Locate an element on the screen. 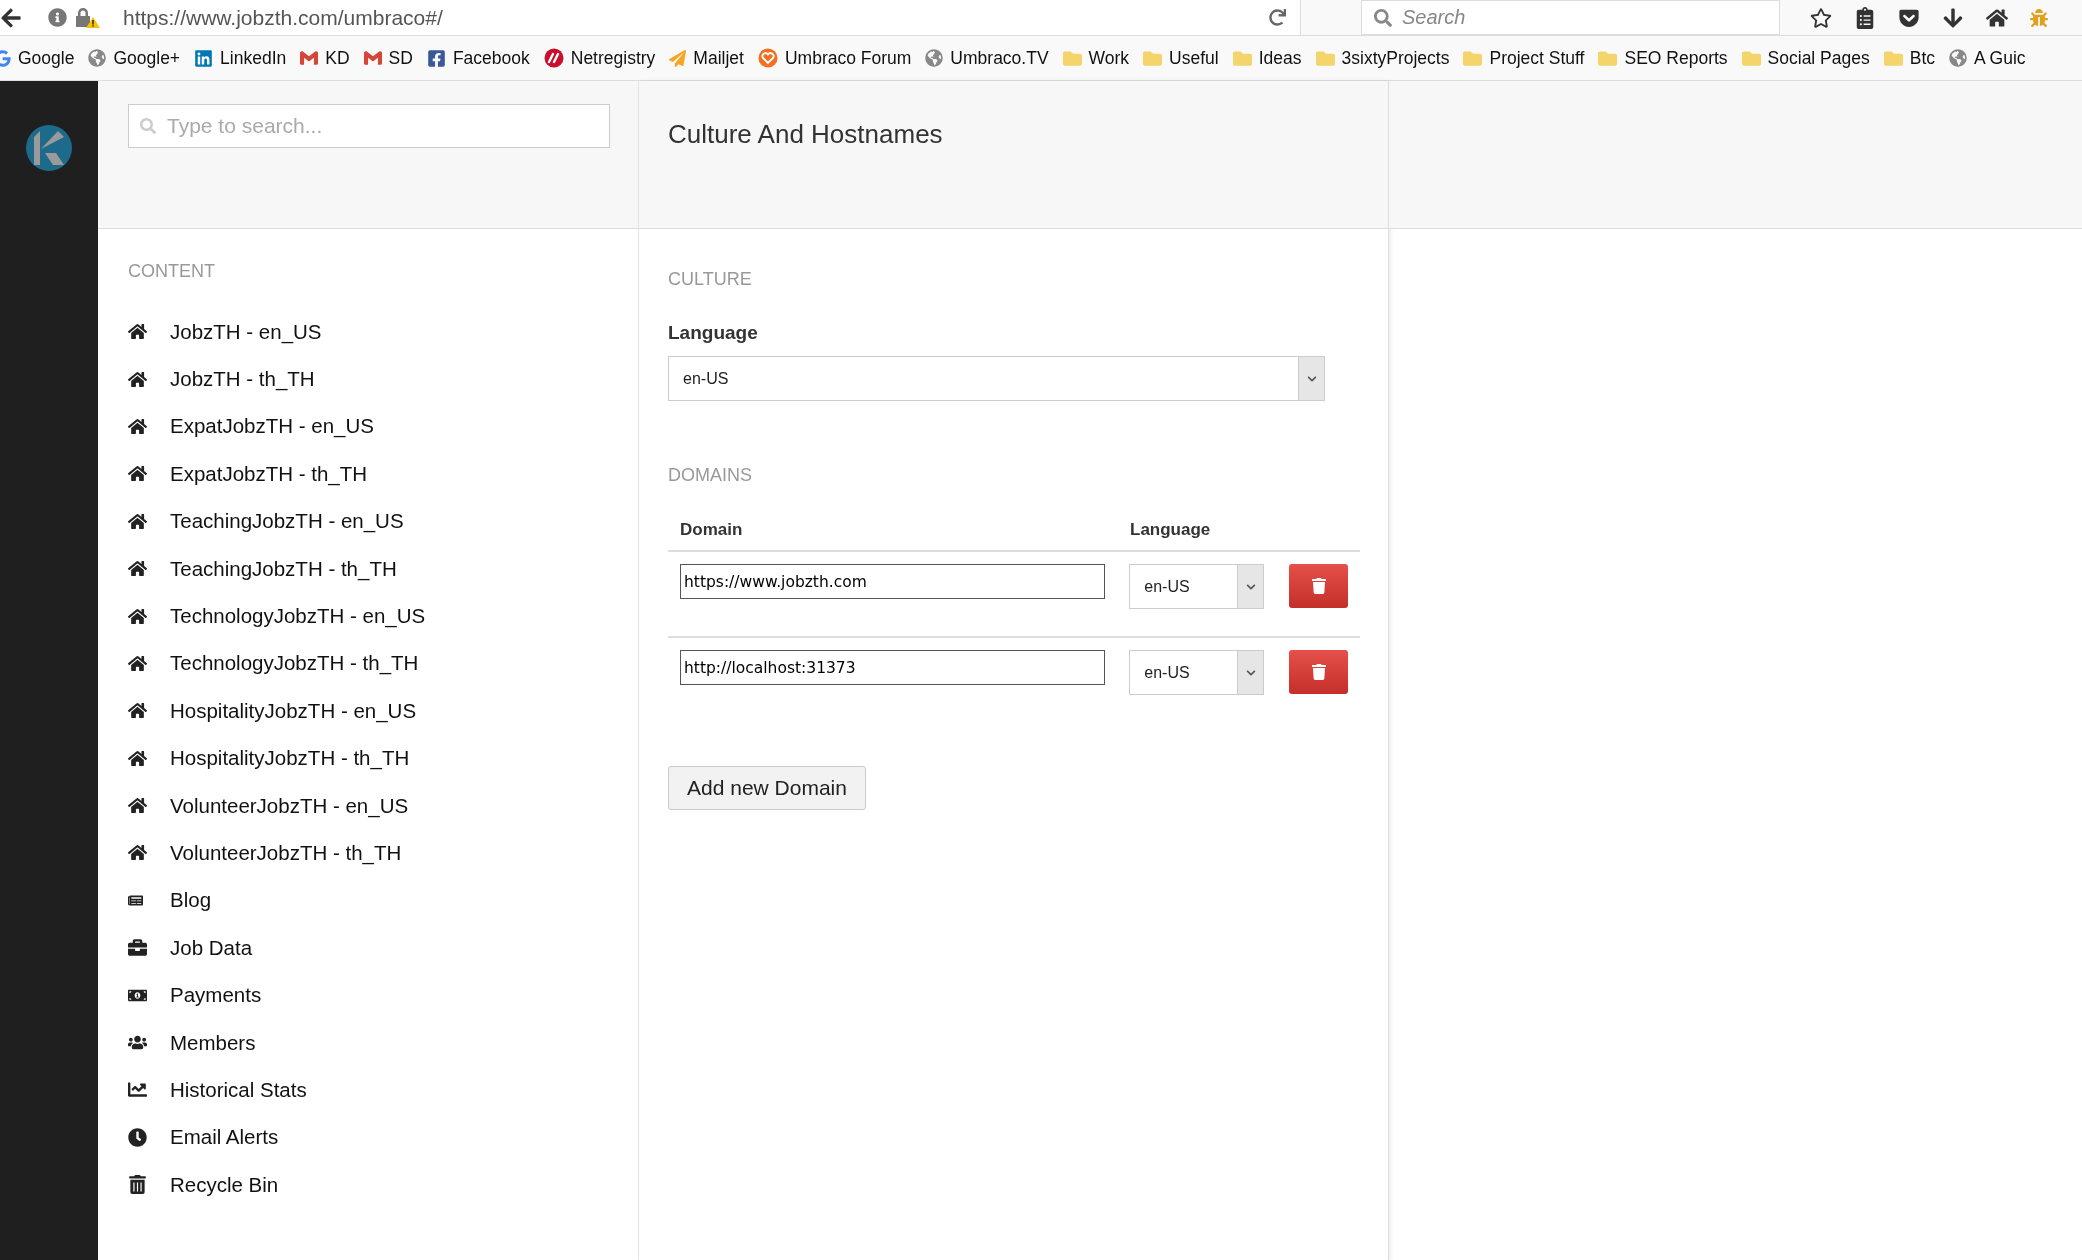 The height and width of the screenshot is (1260, 2082). netregistry-icon is located at coordinates (553, 58).